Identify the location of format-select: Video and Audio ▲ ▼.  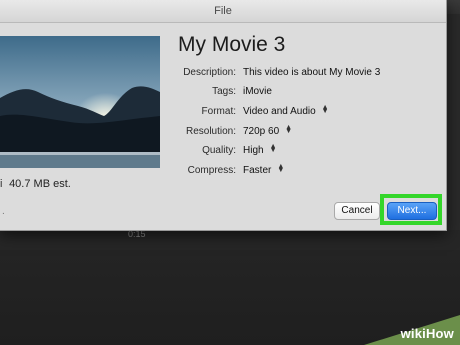
(286, 110).